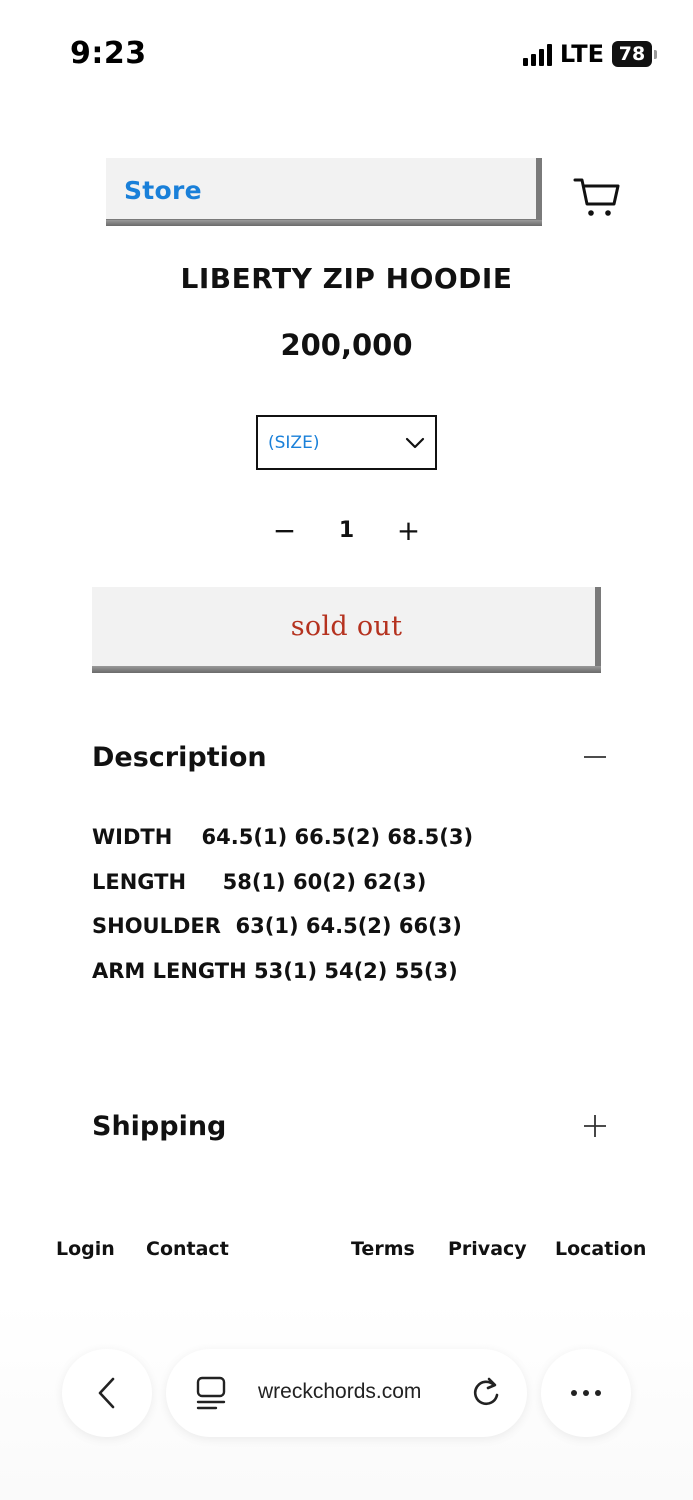 The image size is (693, 1500). Describe the element at coordinates (85, 1249) in the screenshot. I see `footer-link-login: Login` at that location.